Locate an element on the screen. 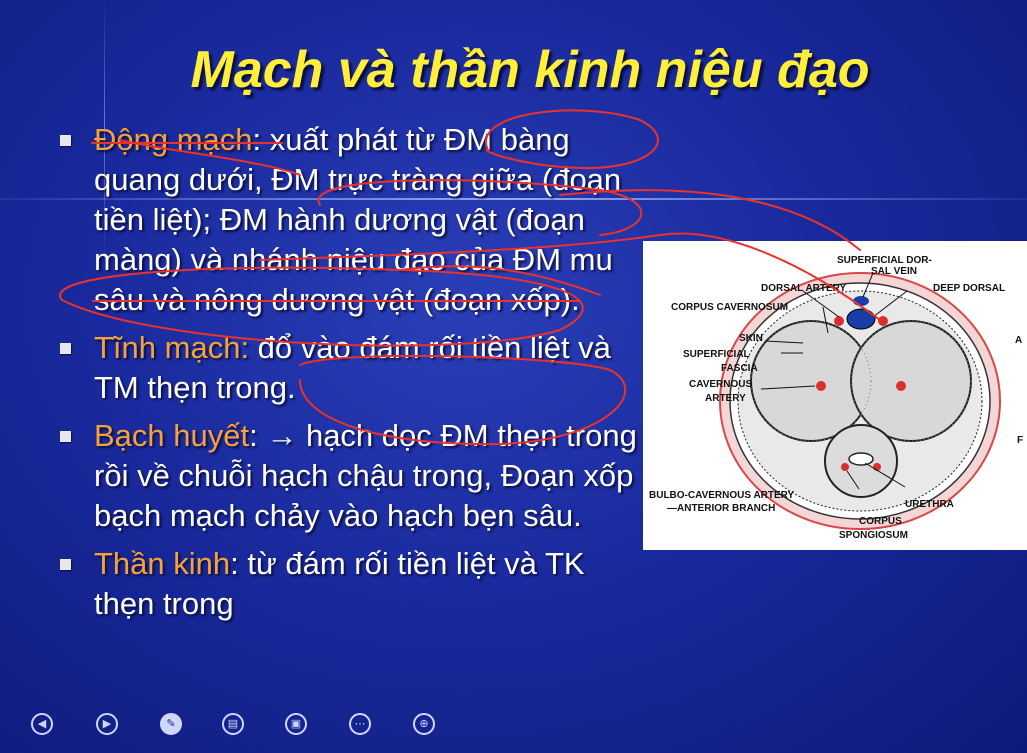 Image resolution: width=1027 pixels, height=753 pixels. ink-arrow-to-dorsal-artery is located at coordinates (570, 276).